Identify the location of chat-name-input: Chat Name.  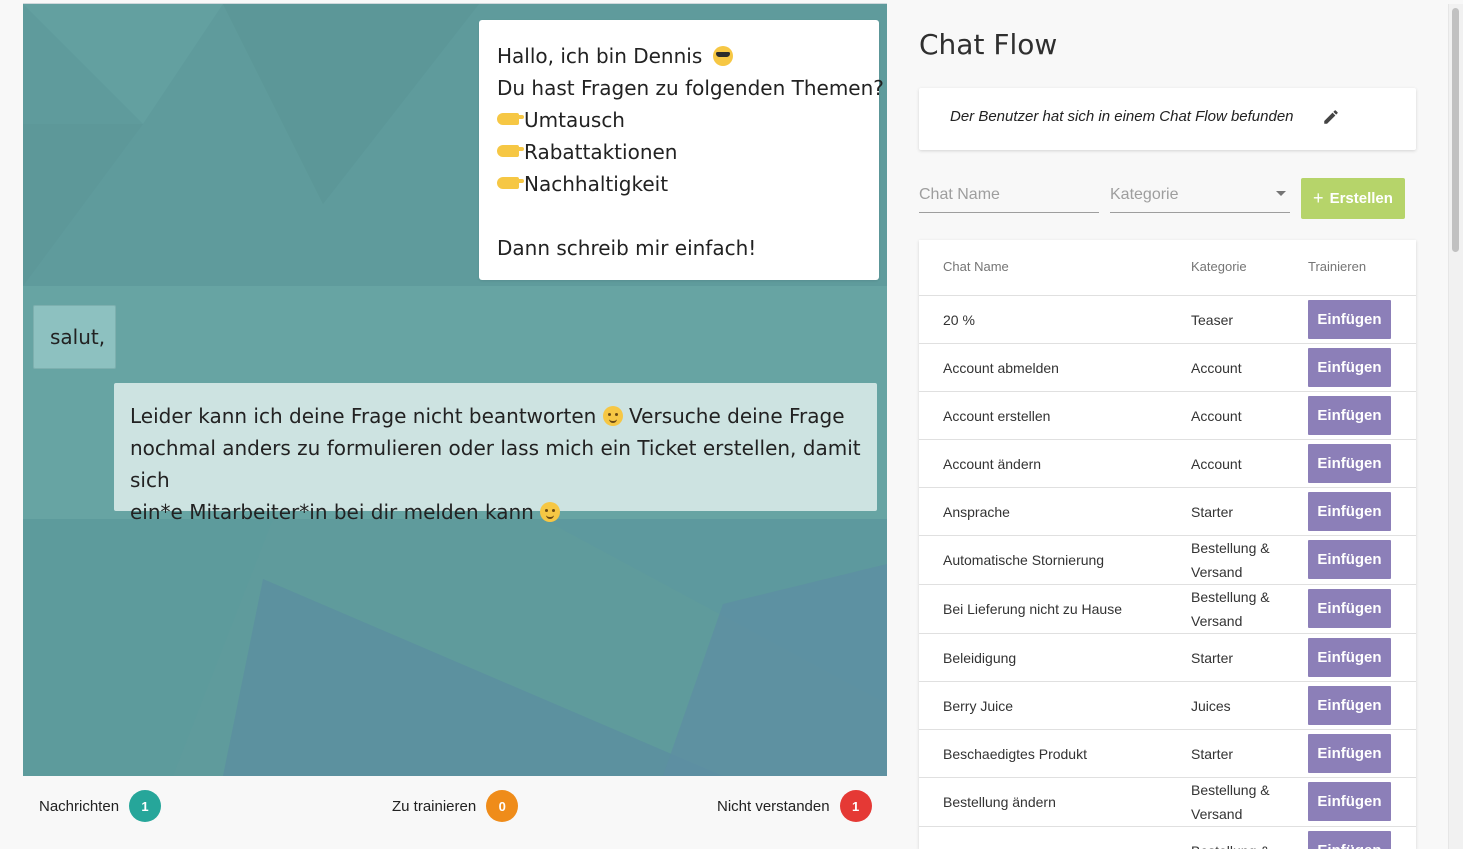
(1009, 195).